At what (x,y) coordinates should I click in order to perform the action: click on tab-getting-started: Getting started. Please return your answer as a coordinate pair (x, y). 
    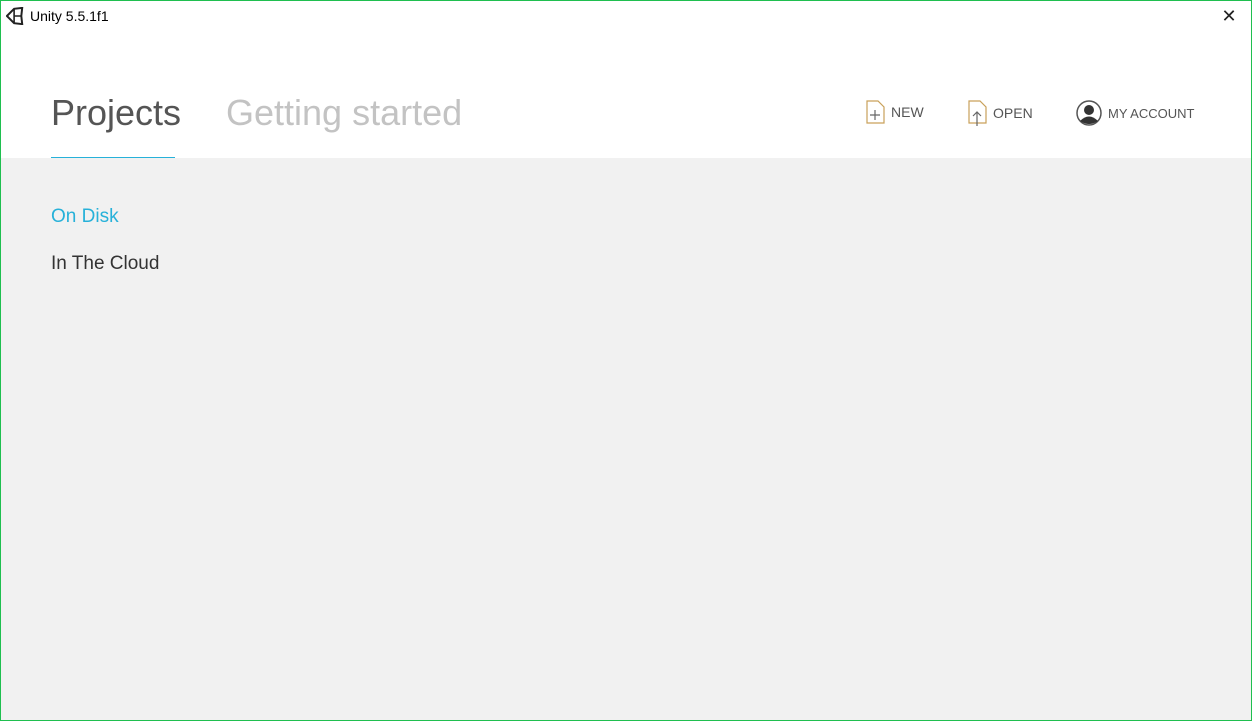
    Looking at the image, I should click on (344, 113).